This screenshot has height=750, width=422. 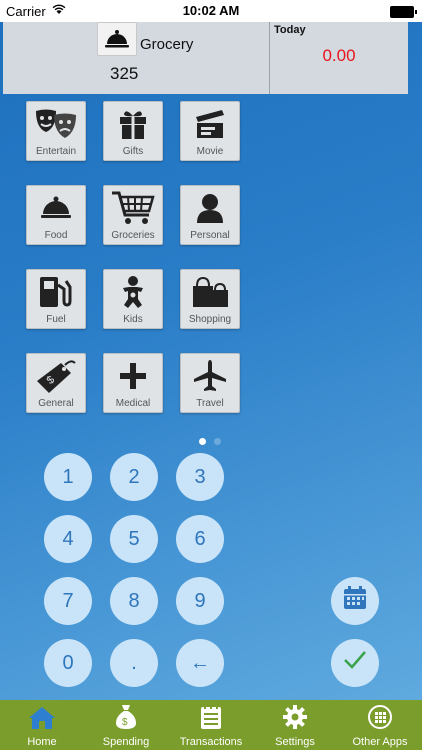 I want to click on category-kids: Kids, so click(x=133, y=299).